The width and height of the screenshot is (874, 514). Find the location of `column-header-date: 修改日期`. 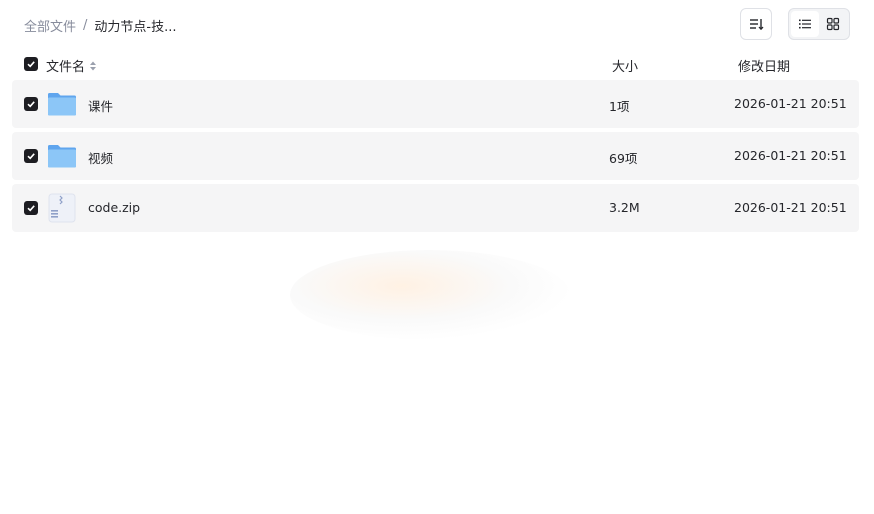

column-header-date: 修改日期 is located at coordinates (764, 65).